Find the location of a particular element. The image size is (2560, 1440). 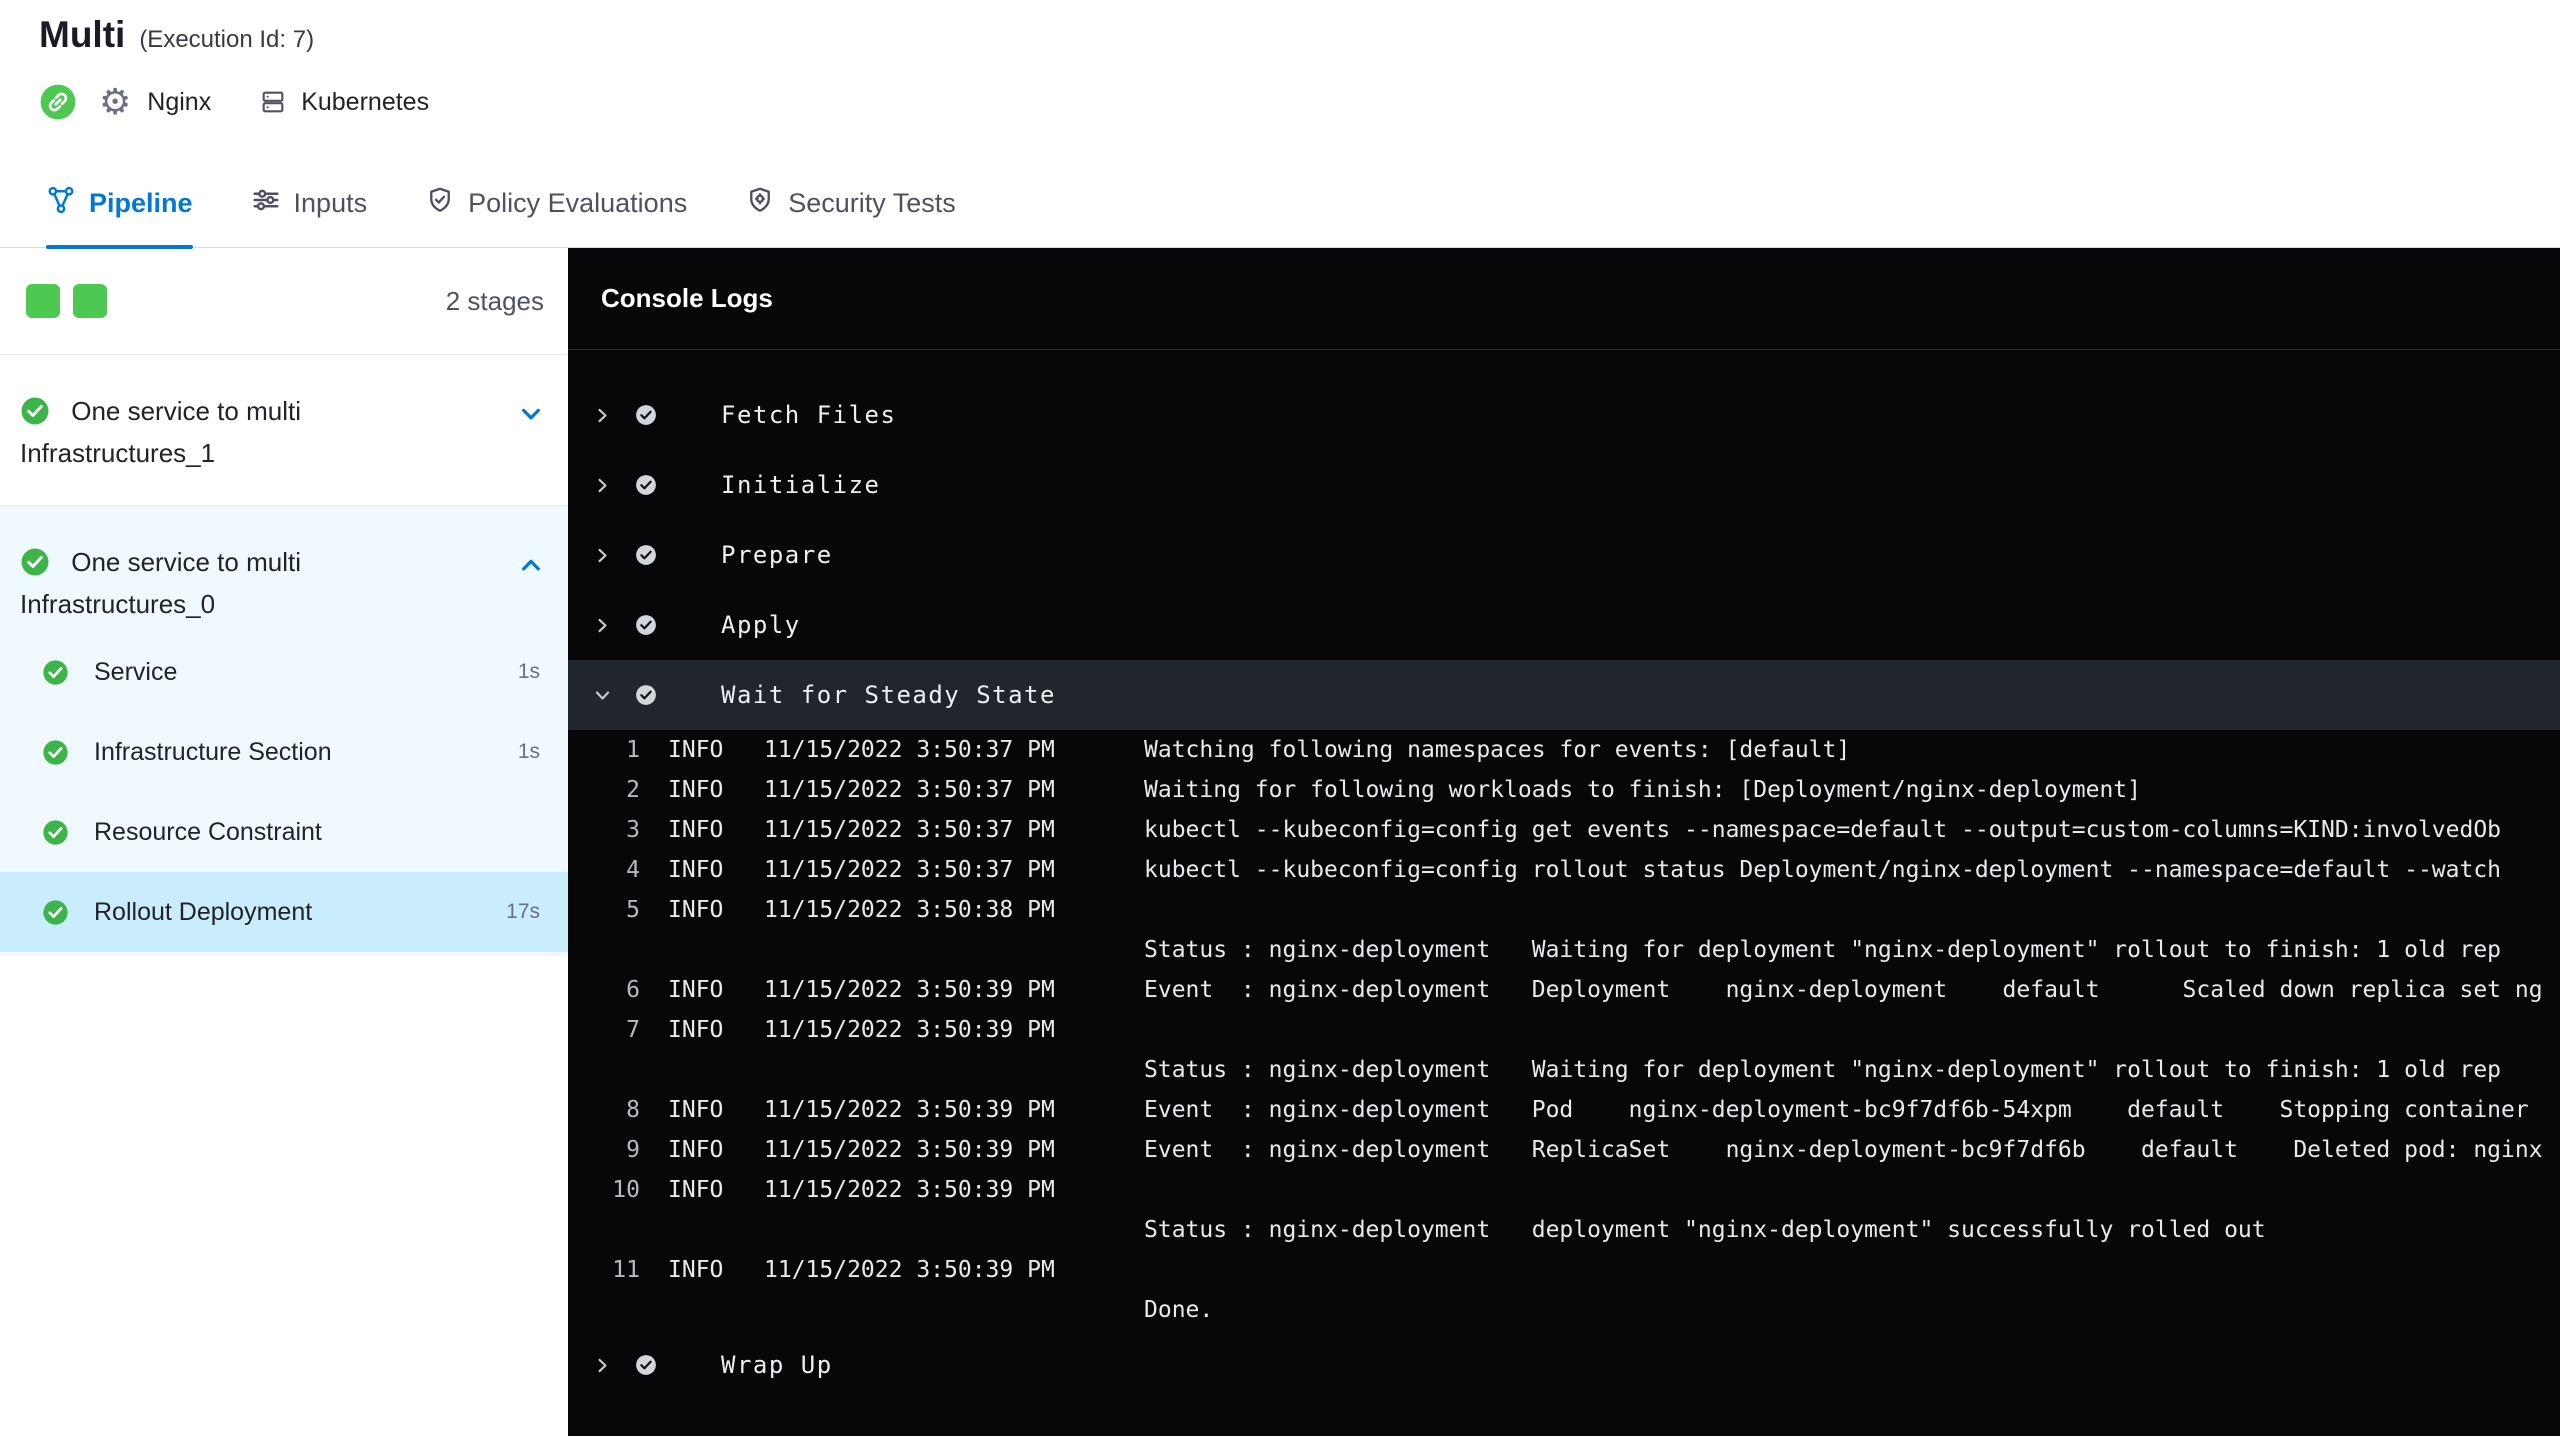

log-line-number: 4 is located at coordinates (633, 870).